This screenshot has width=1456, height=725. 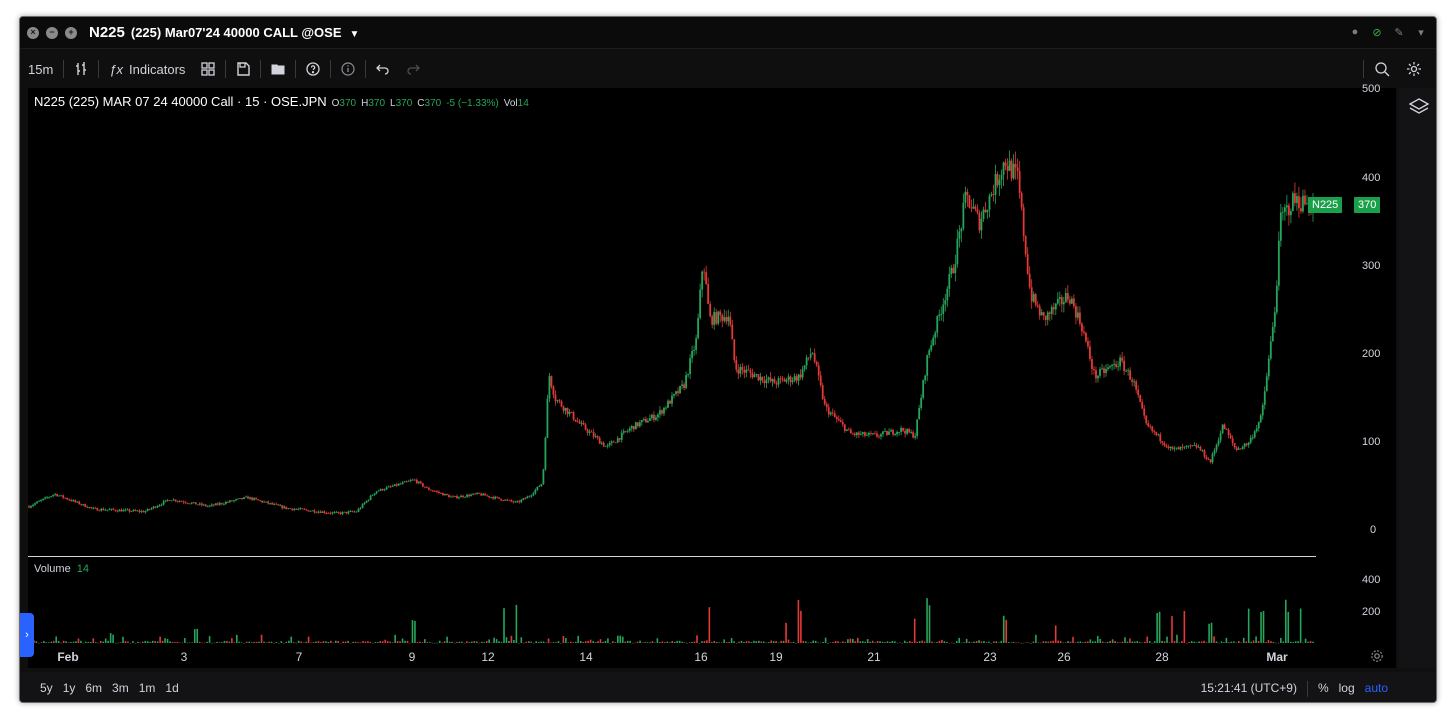 What do you see at coordinates (93, 688) in the screenshot?
I see `range-6m: 6m` at bounding box center [93, 688].